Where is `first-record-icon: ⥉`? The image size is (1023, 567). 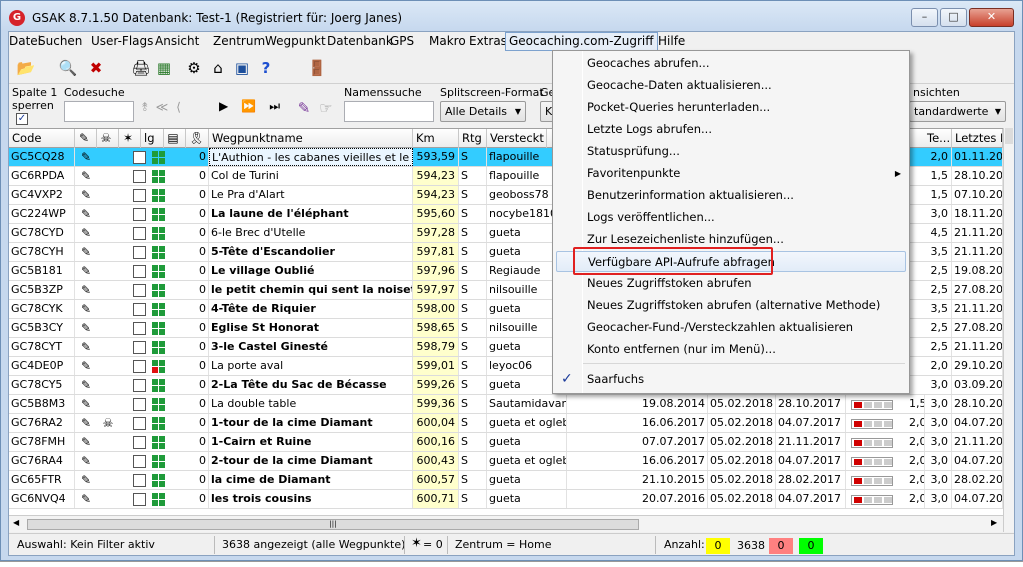 first-record-icon: ⥉ is located at coordinates (149, 107).